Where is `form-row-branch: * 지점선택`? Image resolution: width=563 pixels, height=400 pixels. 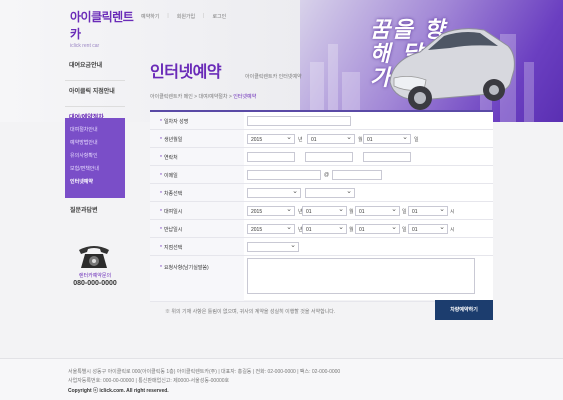 form-row-branch: * 지점선택 is located at coordinates (321, 247).